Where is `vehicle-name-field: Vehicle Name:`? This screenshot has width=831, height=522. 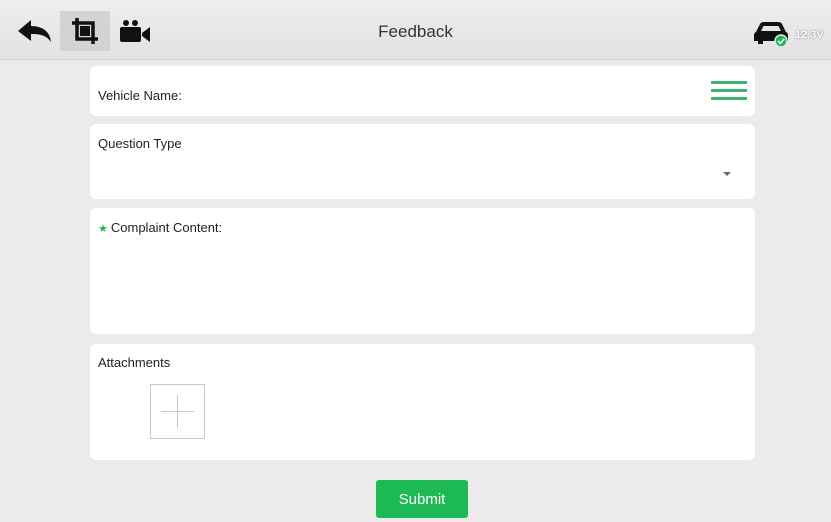
vehicle-name-field: Vehicle Name: is located at coordinates (422, 91).